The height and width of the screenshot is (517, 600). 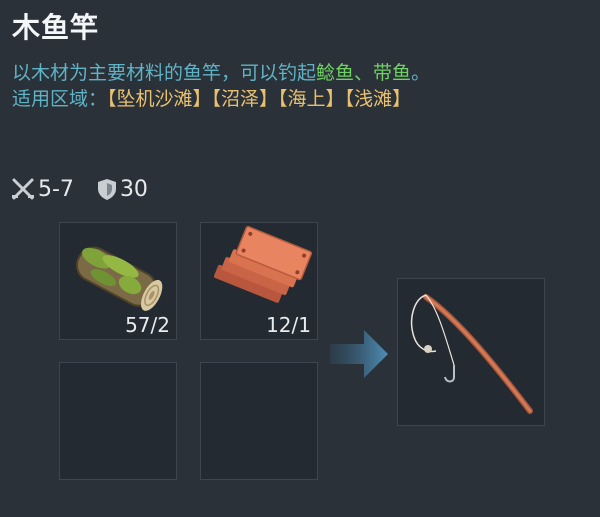 I want to click on attack-value: 5-7, so click(x=56, y=189).